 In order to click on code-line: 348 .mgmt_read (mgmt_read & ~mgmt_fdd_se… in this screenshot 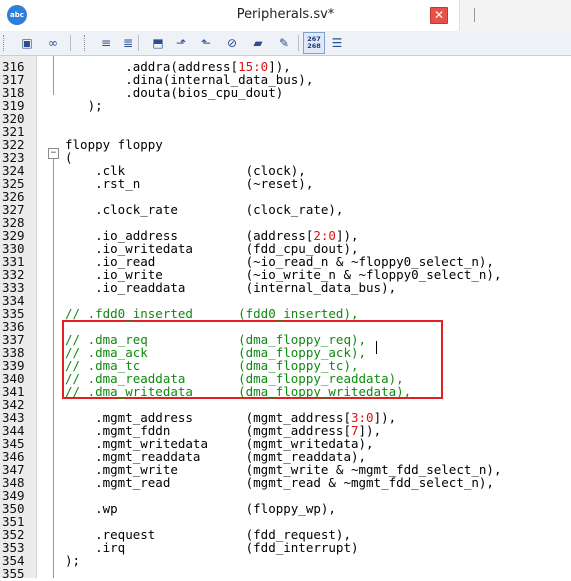, I will do `click(285, 482)`.